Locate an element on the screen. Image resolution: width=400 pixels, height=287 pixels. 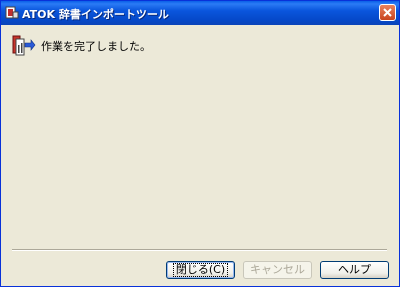
close-button: 閉じる(C) is located at coordinates (200, 270).